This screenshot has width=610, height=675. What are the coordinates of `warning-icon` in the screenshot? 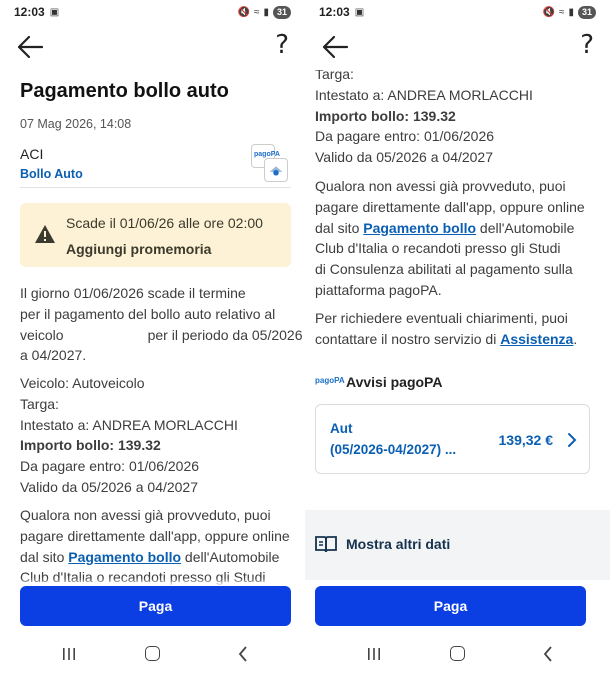 It's located at (45, 234).